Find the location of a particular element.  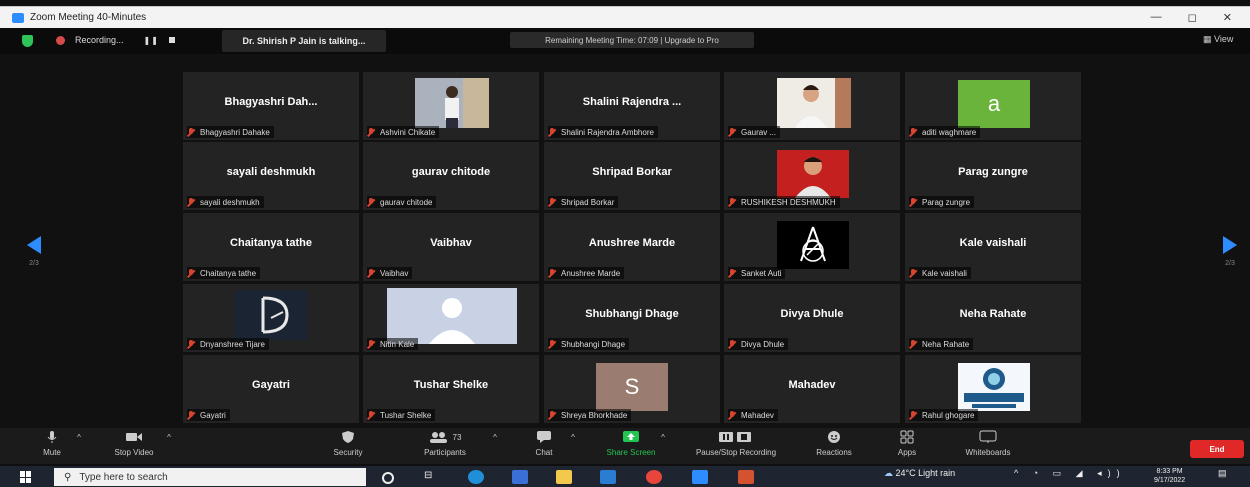

participant-tile: Divya Dhule Divya Dhule is located at coordinates (812, 318).